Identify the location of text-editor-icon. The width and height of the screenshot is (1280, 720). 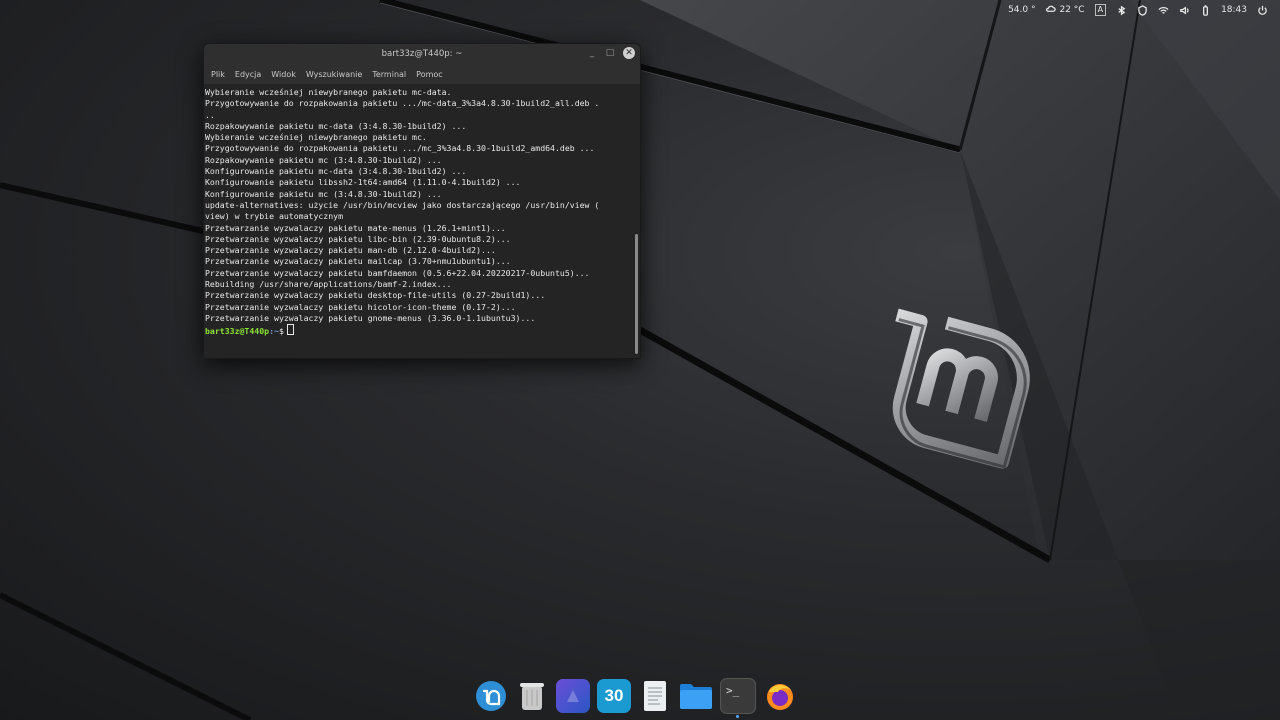
(655, 696).